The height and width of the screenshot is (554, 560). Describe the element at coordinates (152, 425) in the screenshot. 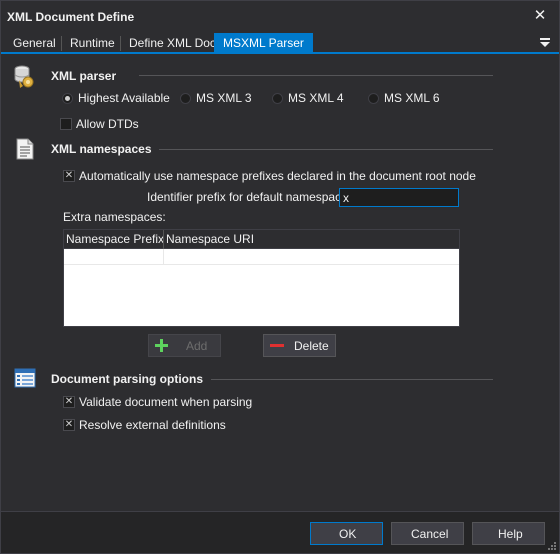

I see `checkbox-label: Resolve external definitions` at that location.